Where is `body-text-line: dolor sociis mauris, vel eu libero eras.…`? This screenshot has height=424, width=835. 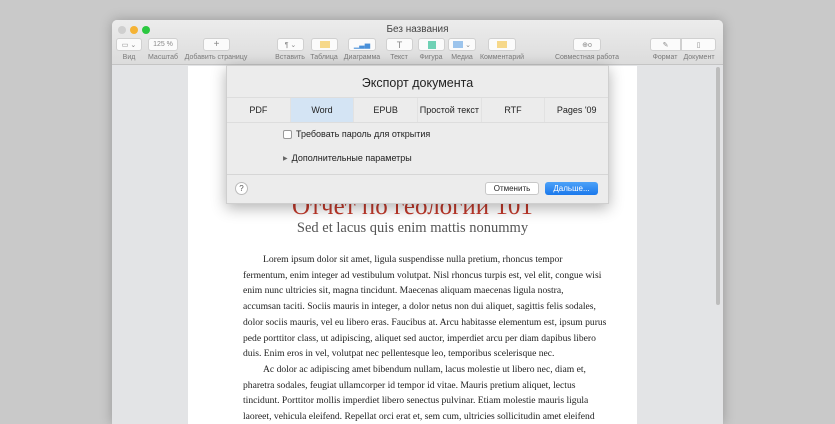 body-text-line: dolor sociis mauris, vel eu libero eras.… is located at coordinates (425, 322).